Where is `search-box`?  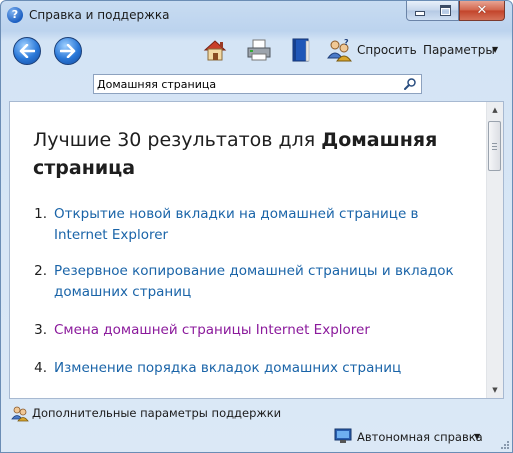
search-box is located at coordinates (257, 84).